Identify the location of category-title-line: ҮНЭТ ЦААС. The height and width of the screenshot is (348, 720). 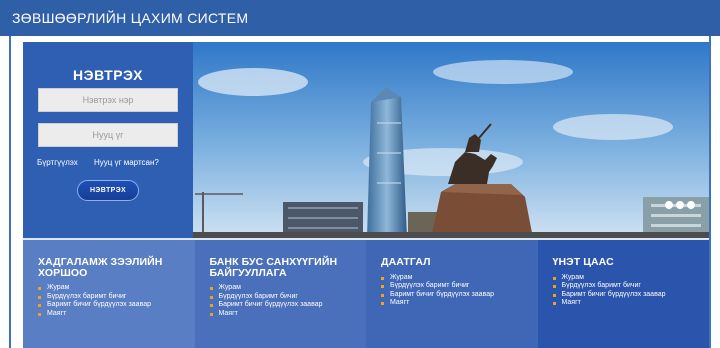
(583, 262).